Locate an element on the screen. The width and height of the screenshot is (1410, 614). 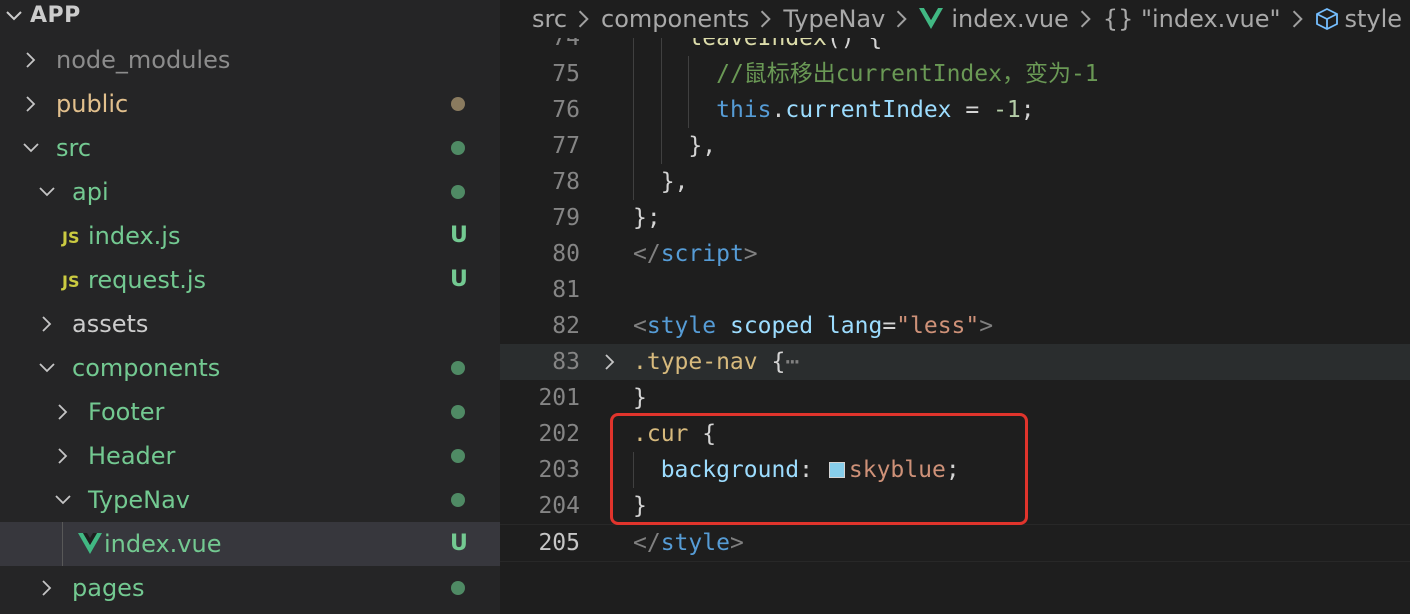
code-line: 75 //鼠标移出currentIndex，变为-1 is located at coordinates (955, 74).